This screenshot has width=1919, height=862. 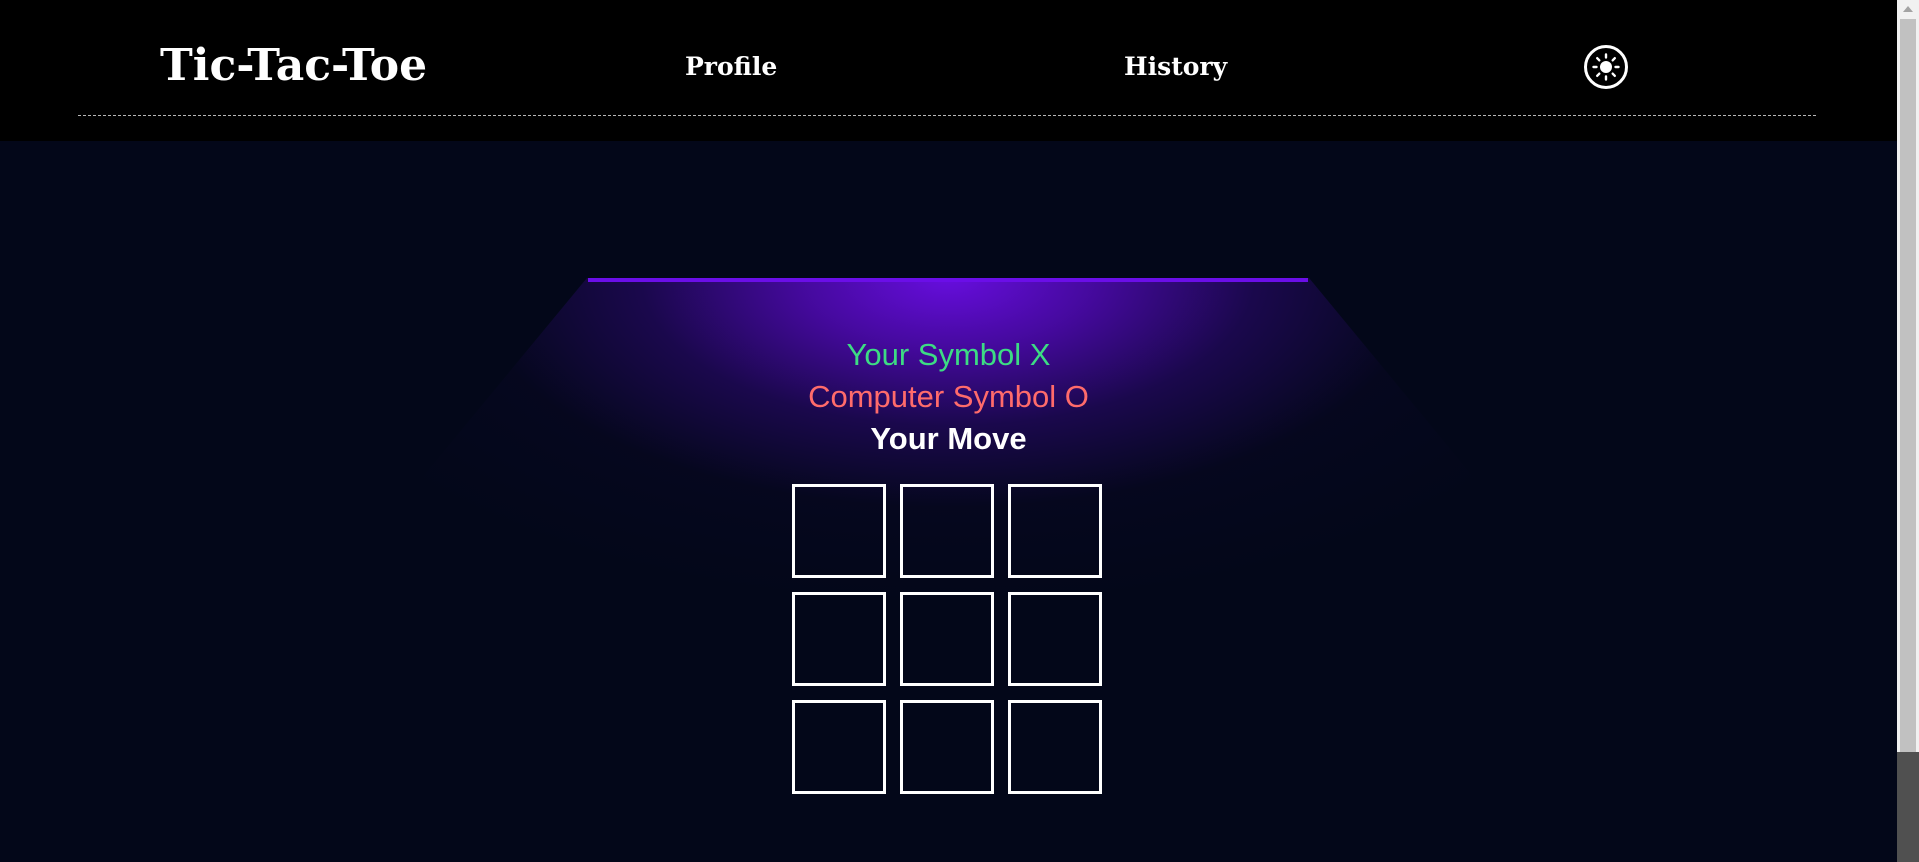 I want to click on scroll-track, so click(x=1908, y=807).